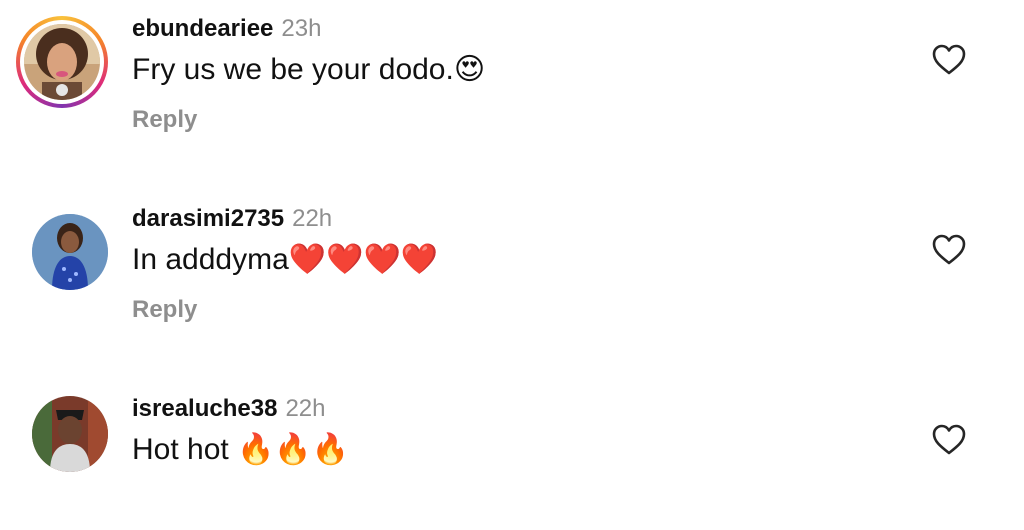  I want to click on comment-header: darasimi2735 22h, so click(232, 219).